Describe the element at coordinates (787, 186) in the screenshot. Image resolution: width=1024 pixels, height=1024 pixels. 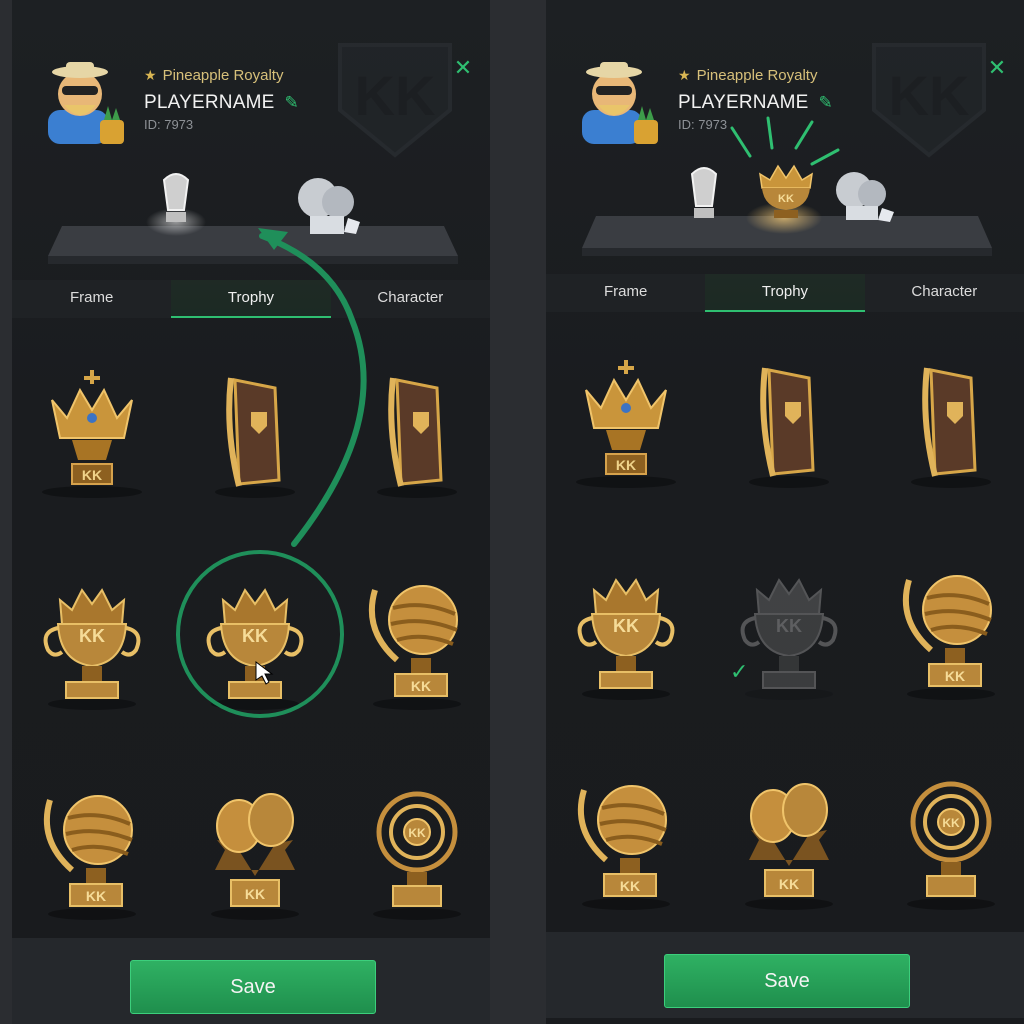
I see `trophy-shelf: KK` at that location.